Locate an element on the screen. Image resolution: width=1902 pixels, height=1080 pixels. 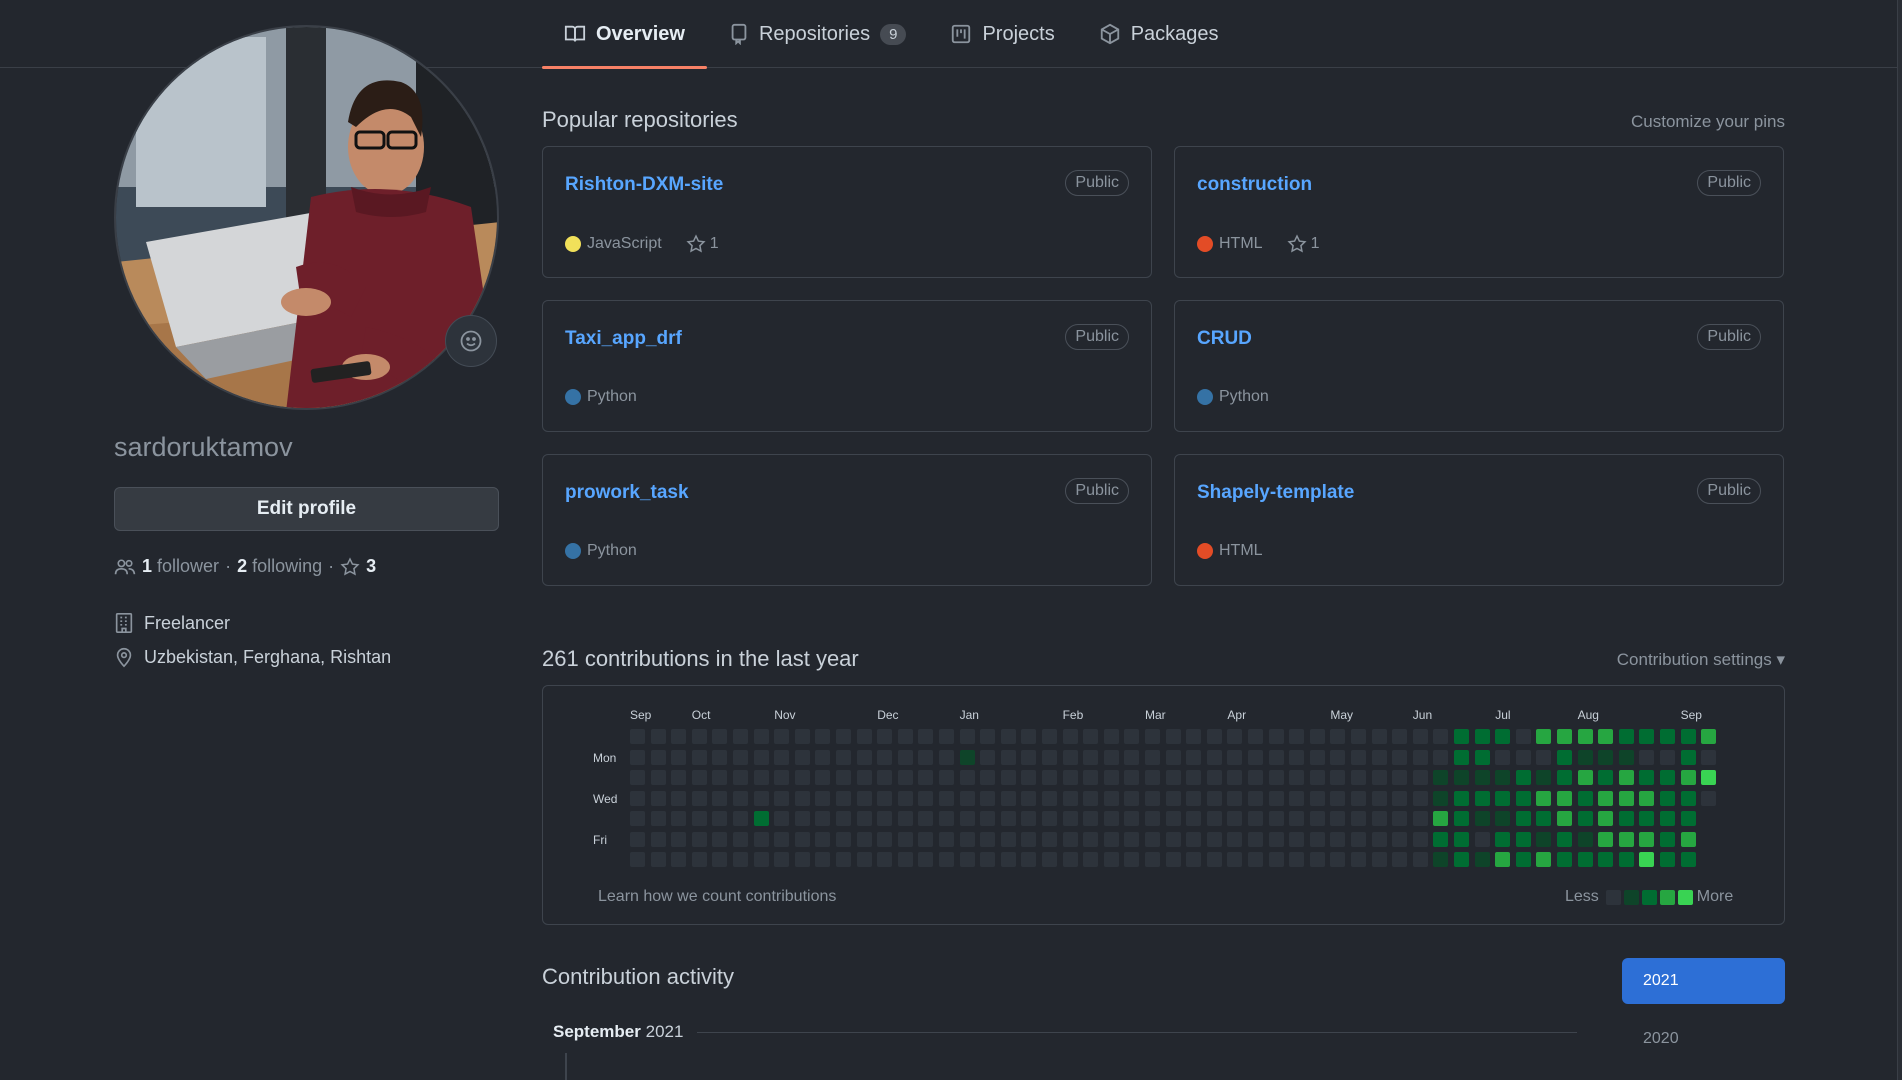
customize-pins-link: Customize your pins is located at coordinates (1708, 122).